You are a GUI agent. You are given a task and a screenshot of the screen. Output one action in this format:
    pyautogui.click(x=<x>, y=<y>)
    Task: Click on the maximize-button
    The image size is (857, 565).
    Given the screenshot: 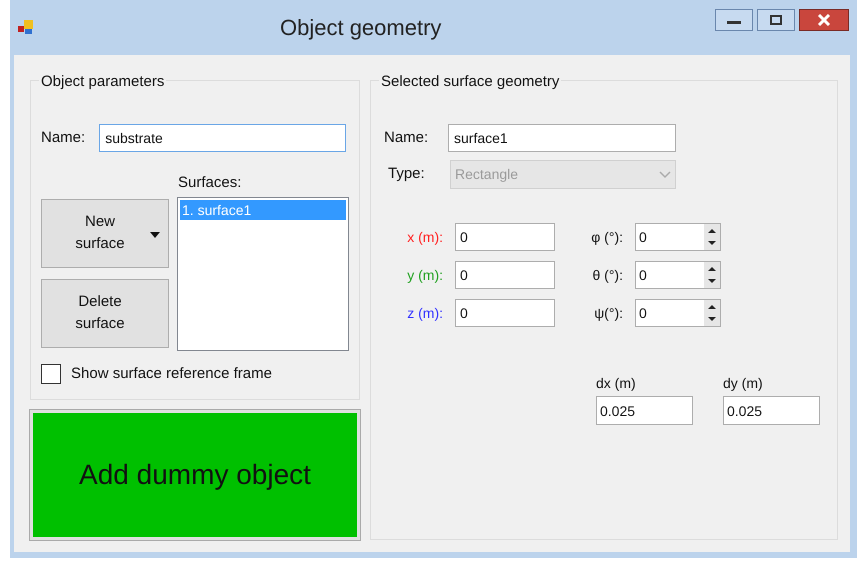 What is the action you would take?
    pyautogui.click(x=776, y=19)
    